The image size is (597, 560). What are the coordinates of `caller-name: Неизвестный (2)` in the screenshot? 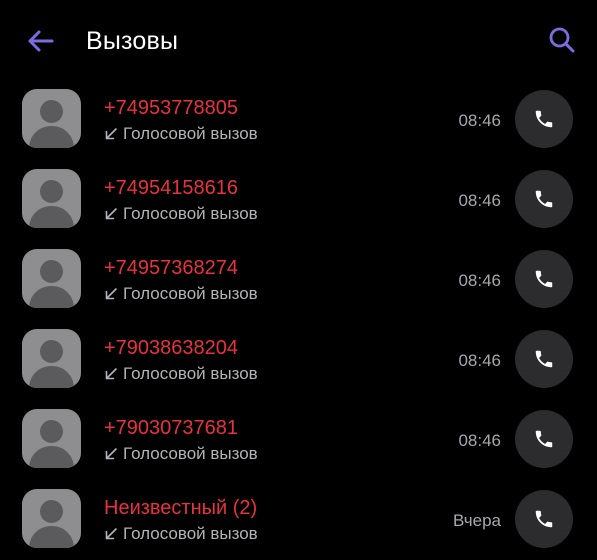 It's located at (181, 508).